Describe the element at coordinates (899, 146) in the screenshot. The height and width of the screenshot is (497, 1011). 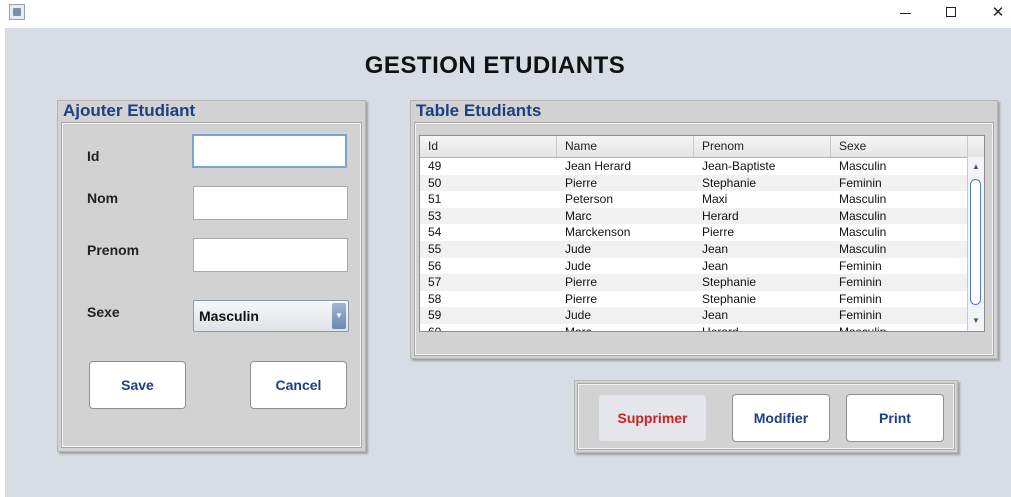
I see `column-header-sexe: Sexe` at that location.